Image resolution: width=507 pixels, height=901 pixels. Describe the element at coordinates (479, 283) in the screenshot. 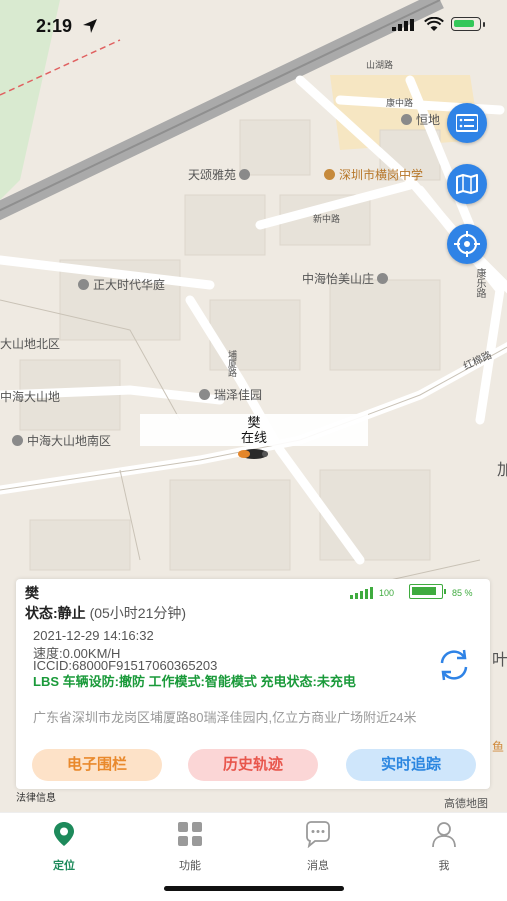

I see `map-label-kangle-road: 康乐路` at that location.